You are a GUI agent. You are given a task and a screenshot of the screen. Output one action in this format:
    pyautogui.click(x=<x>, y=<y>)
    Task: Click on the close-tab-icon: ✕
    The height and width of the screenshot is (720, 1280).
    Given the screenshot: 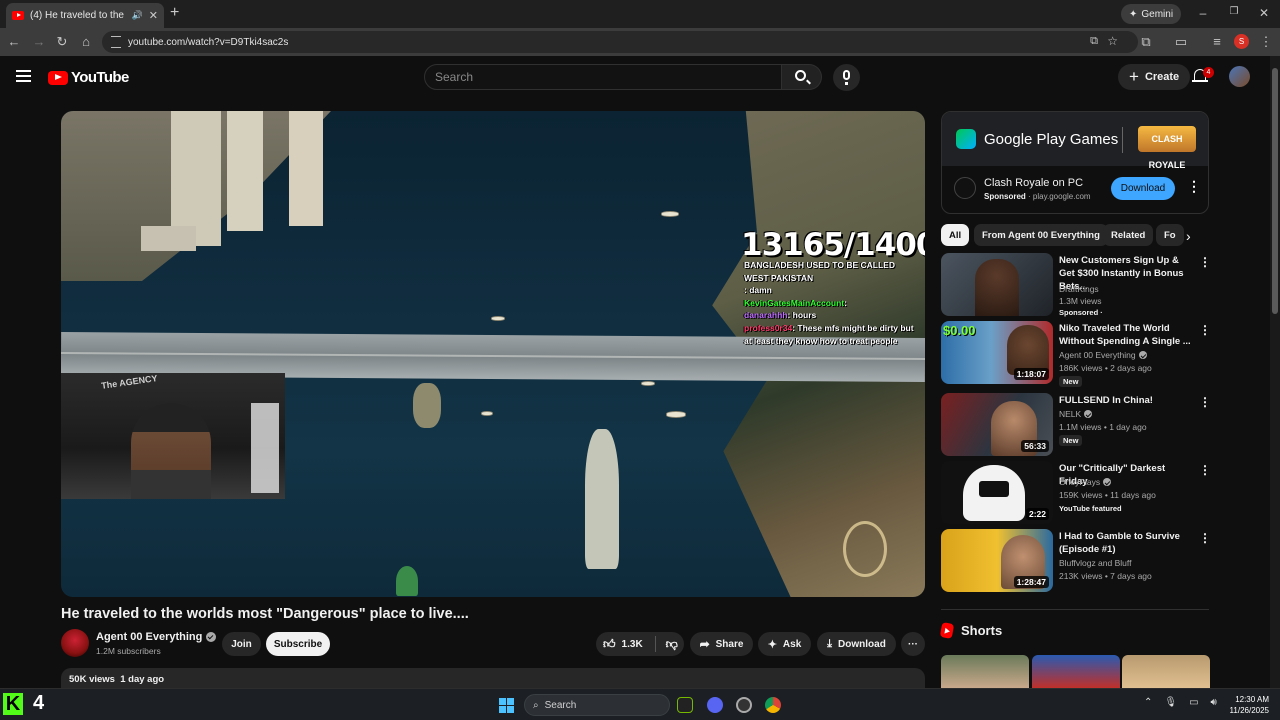 What is the action you would take?
    pyautogui.click(x=153, y=15)
    